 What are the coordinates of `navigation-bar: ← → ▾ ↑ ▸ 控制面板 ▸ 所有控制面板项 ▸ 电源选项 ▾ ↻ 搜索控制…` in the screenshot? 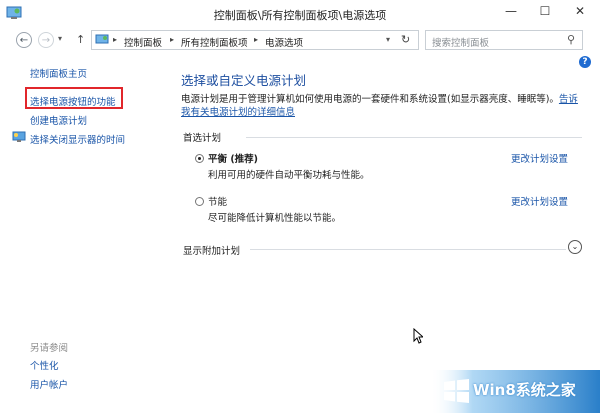 It's located at (300, 40).